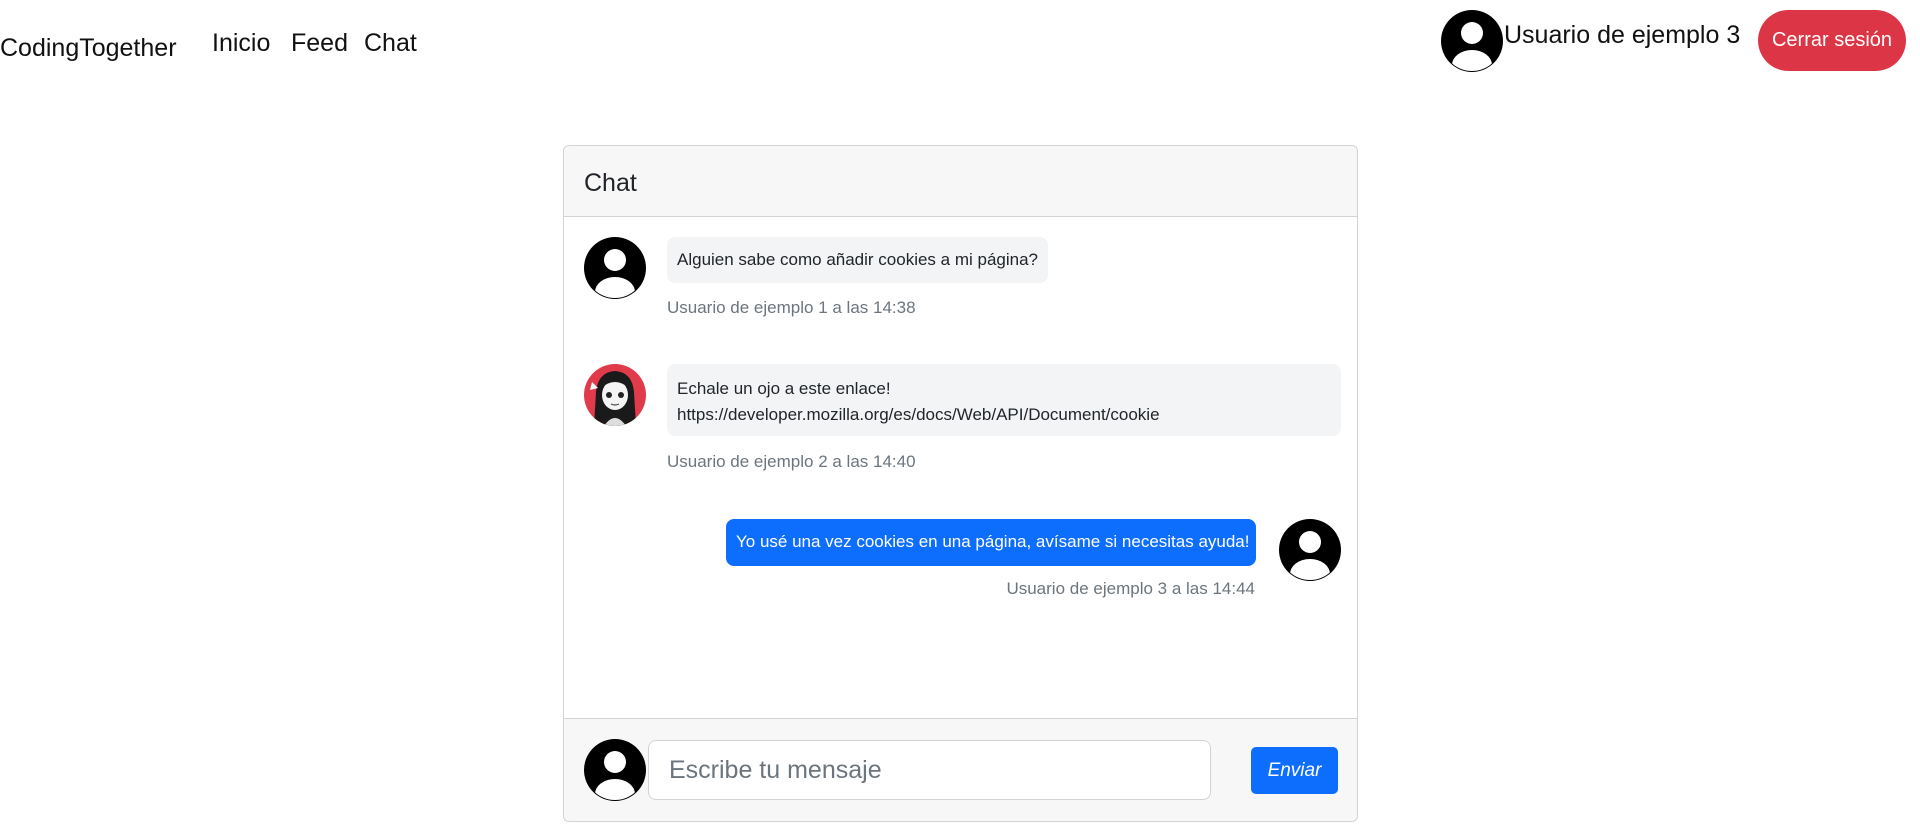  Describe the element at coordinates (1832, 40) in the screenshot. I see `logout-button: Cerrar sesión` at that location.